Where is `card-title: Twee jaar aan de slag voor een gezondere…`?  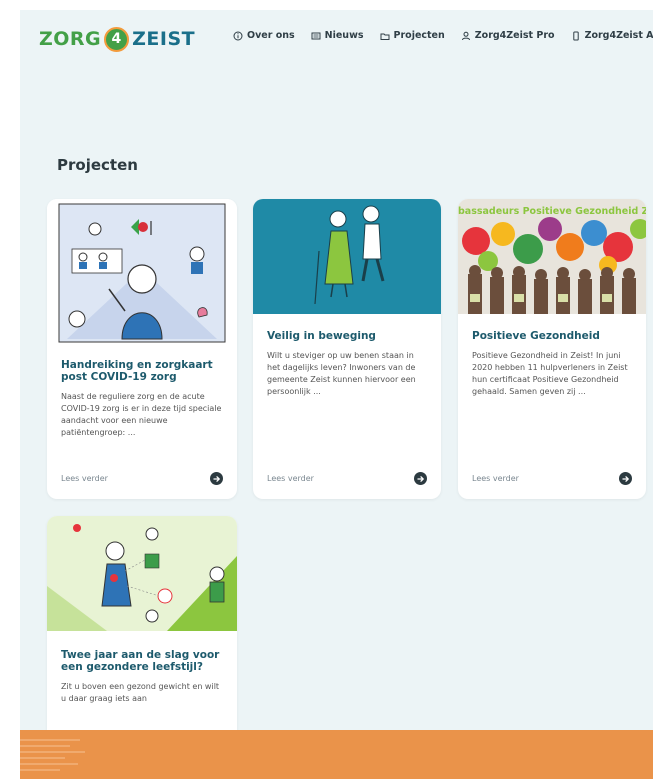 card-title: Twee jaar aan de slag voor een gezondere… is located at coordinates (140, 661).